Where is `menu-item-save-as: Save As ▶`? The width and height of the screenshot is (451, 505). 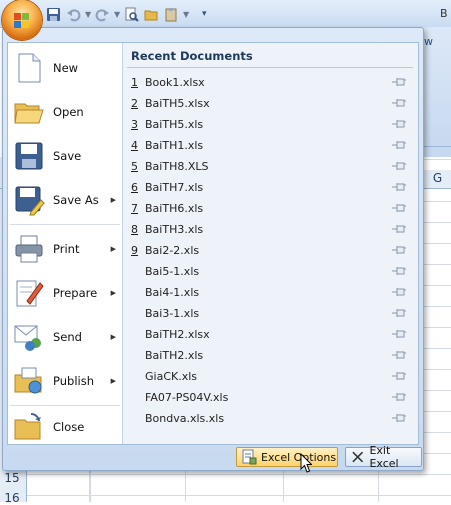
menu-item-save-as: Save As ▶ is located at coordinates (65, 200).